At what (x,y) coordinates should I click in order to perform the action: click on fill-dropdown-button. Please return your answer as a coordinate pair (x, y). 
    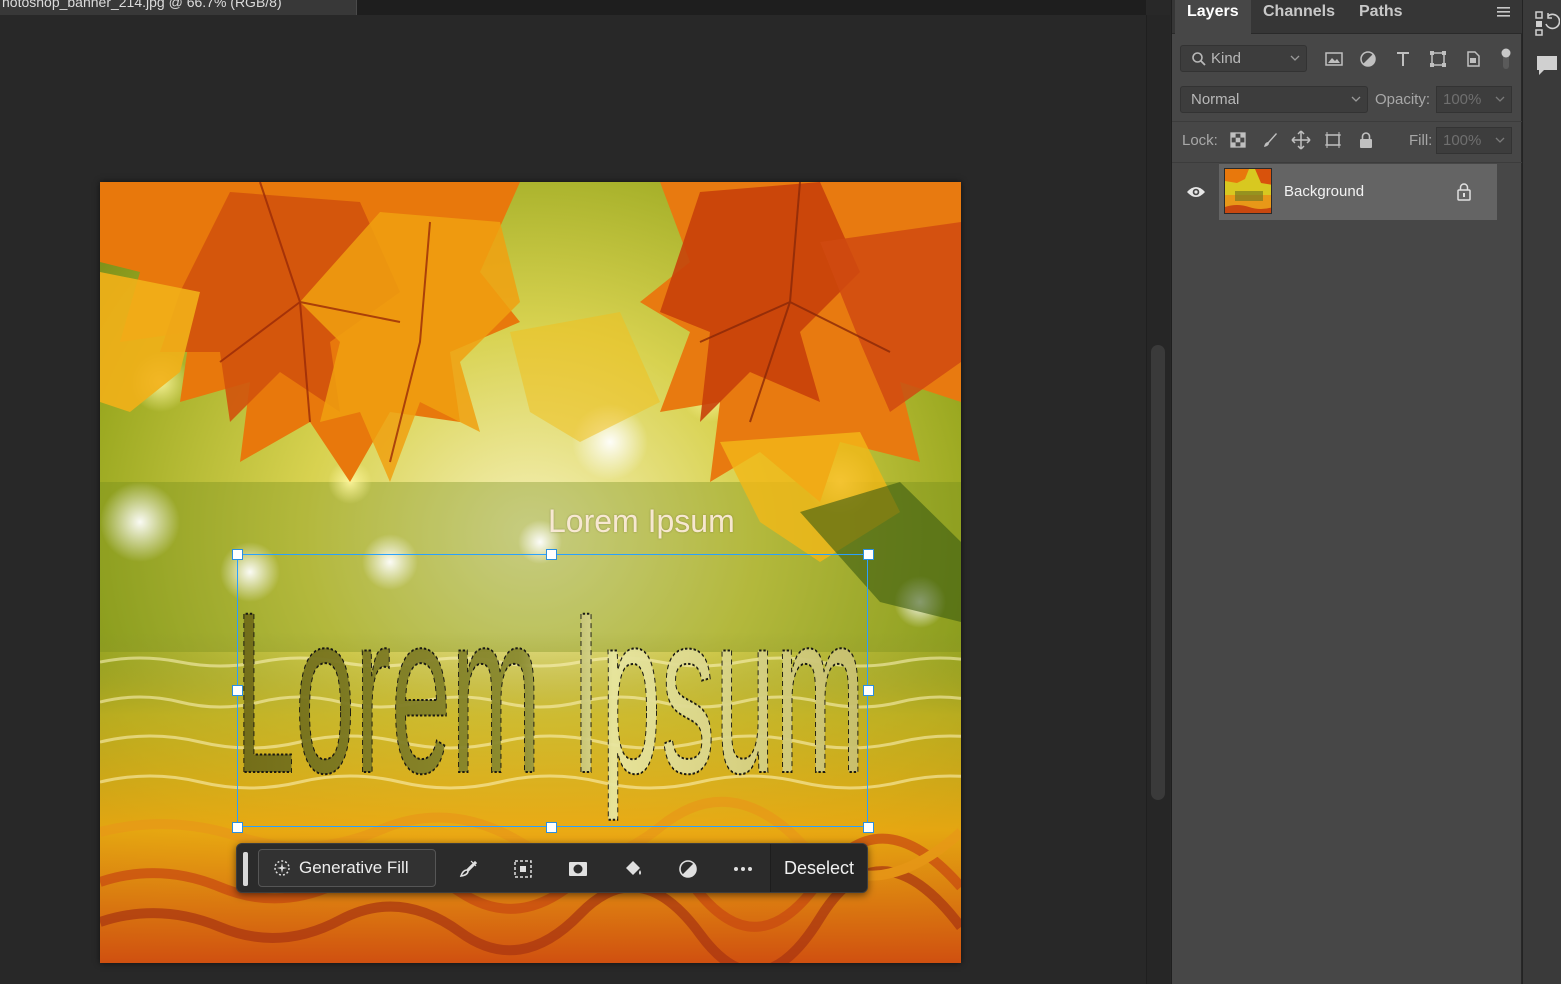
    Looking at the image, I should click on (1501, 140).